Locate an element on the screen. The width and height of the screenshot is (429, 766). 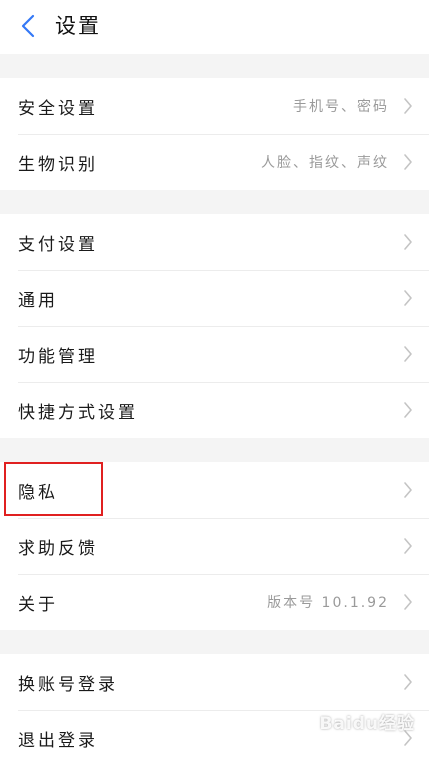
page-title: 设置 is located at coordinates (78, 26).